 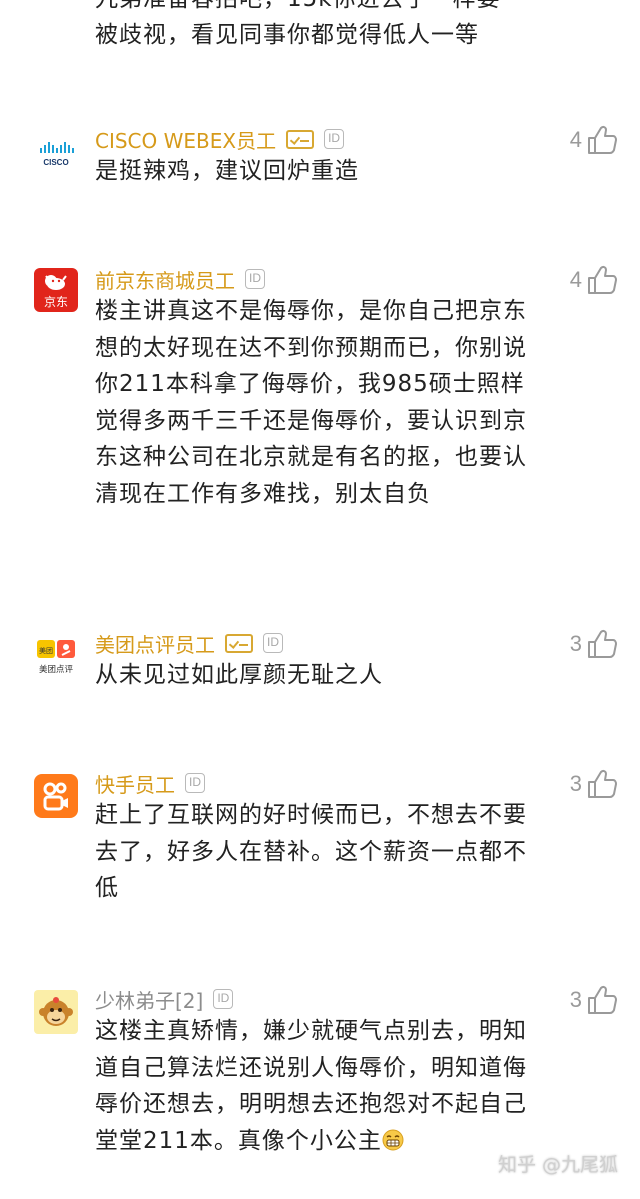 What do you see at coordinates (287, 35) in the screenshot?
I see `previous-comment-line: 被歧视，看见同事你都觉得低人一等` at bounding box center [287, 35].